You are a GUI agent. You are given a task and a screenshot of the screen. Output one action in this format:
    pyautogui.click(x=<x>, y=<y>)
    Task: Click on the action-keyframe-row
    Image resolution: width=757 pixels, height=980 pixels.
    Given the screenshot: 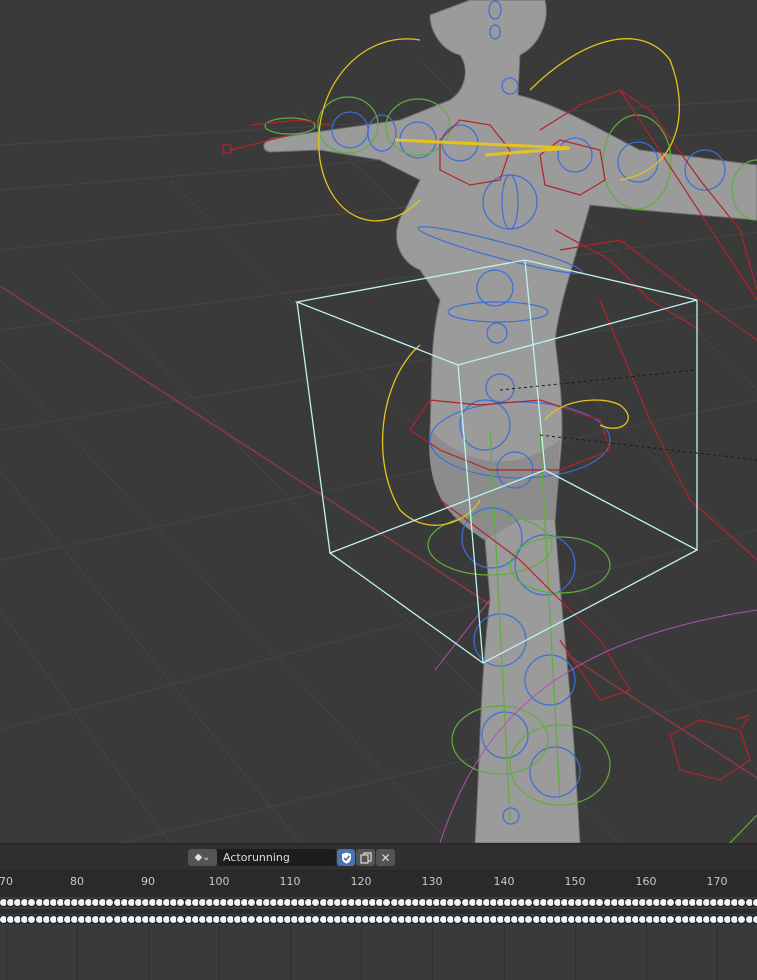 What is the action you would take?
    pyautogui.click(x=378, y=920)
    